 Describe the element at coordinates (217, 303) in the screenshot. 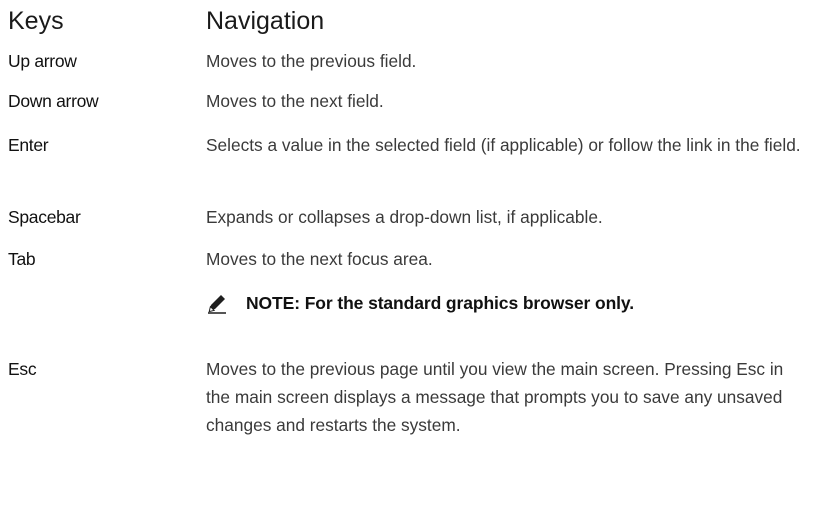

I see `pencil-note-icon` at that location.